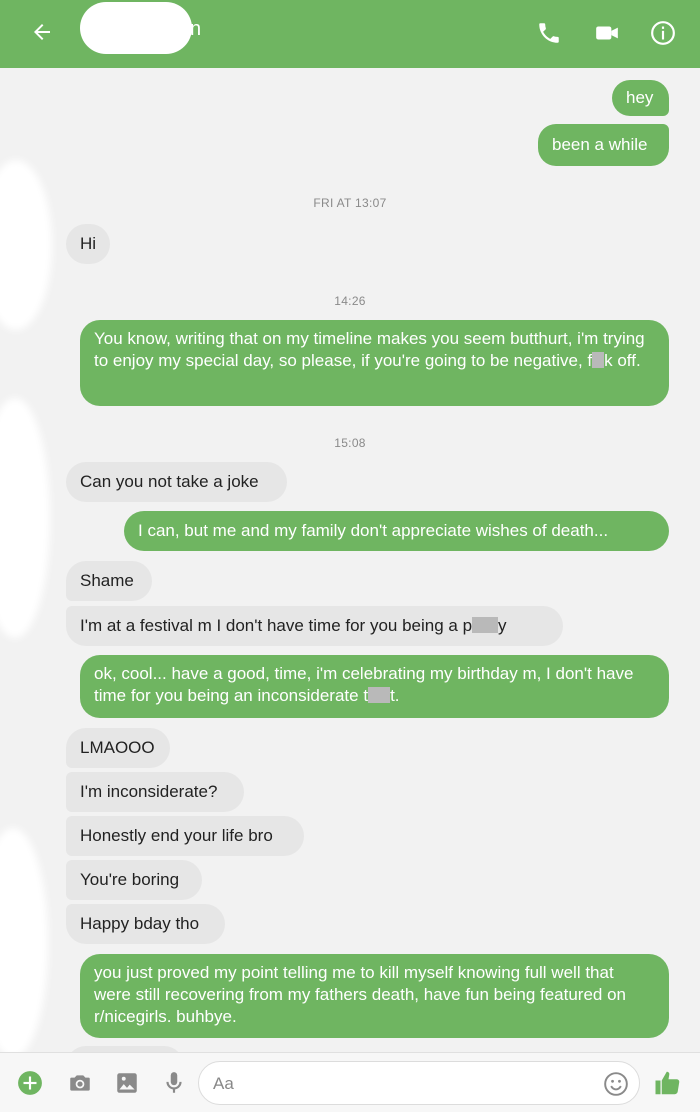 The height and width of the screenshot is (1112, 700). Describe the element at coordinates (419, 1083) in the screenshot. I see `message-input: Aa` at that location.